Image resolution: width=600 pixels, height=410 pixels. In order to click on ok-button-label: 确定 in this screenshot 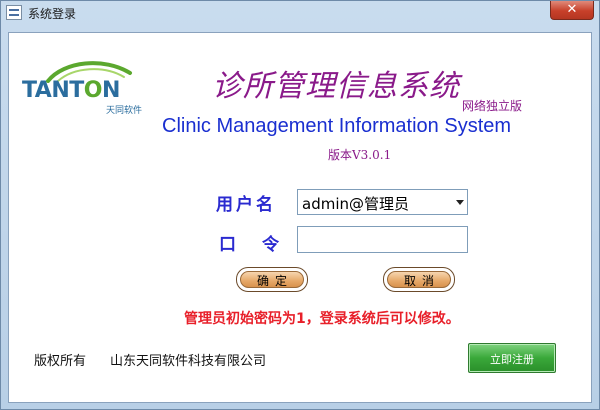, I will do `click(274, 281)`.